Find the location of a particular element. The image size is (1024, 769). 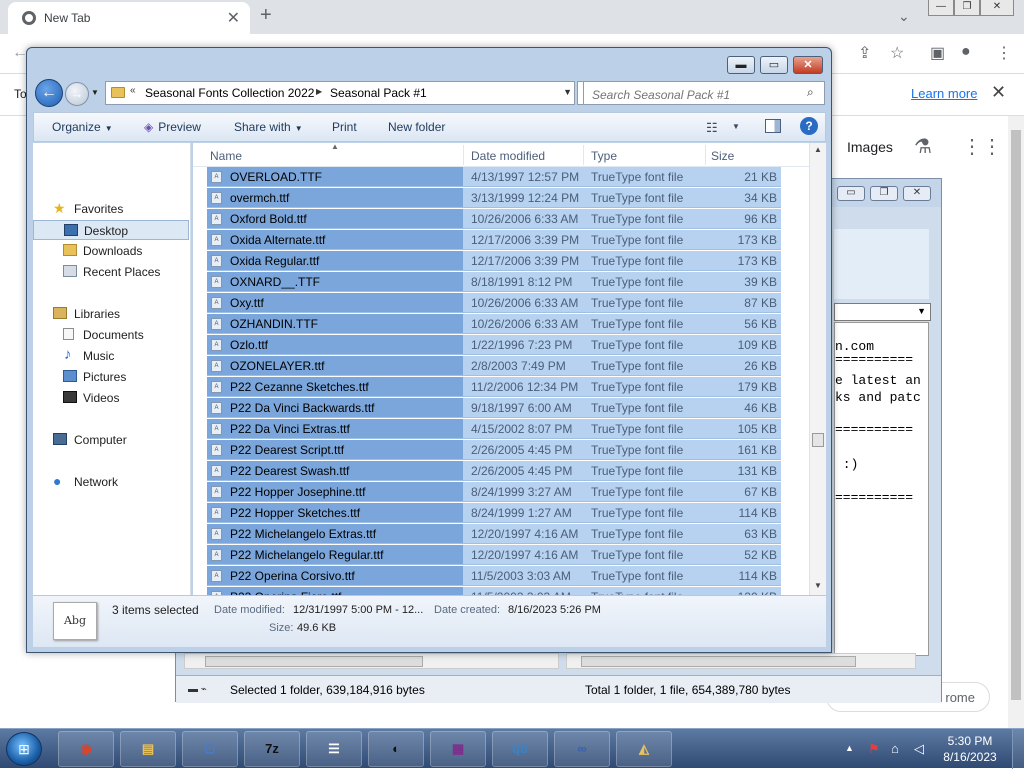

recent-locations-dropdown: ▼ is located at coordinates (95, 92).